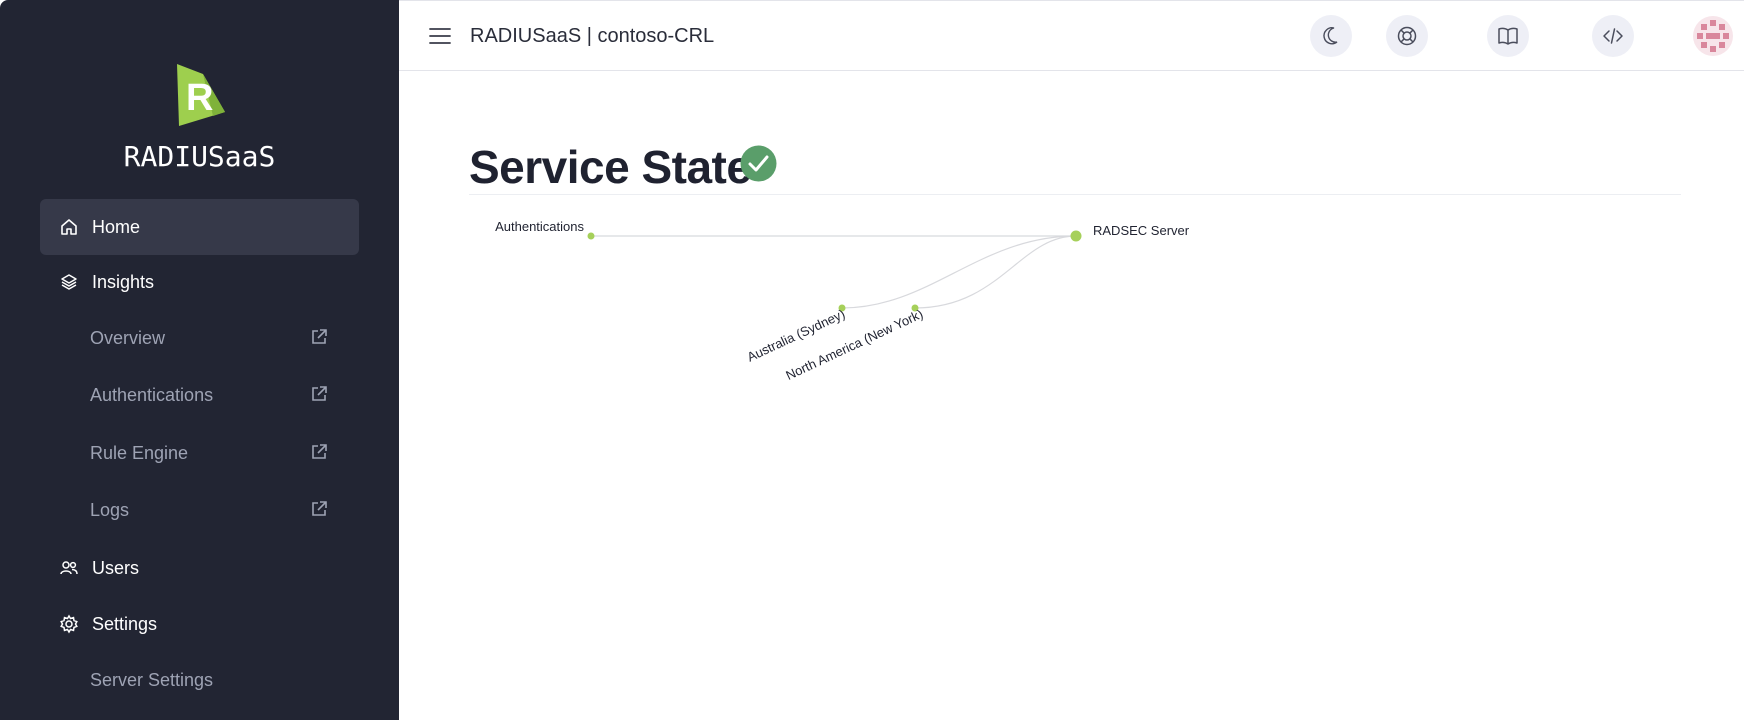 Image resolution: width=1744 pixels, height=720 pixels. What do you see at coordinates (1141, 230) in the screenshot?
I see `graph-label: RADSEC Server` at bounding box center [1141, 230].